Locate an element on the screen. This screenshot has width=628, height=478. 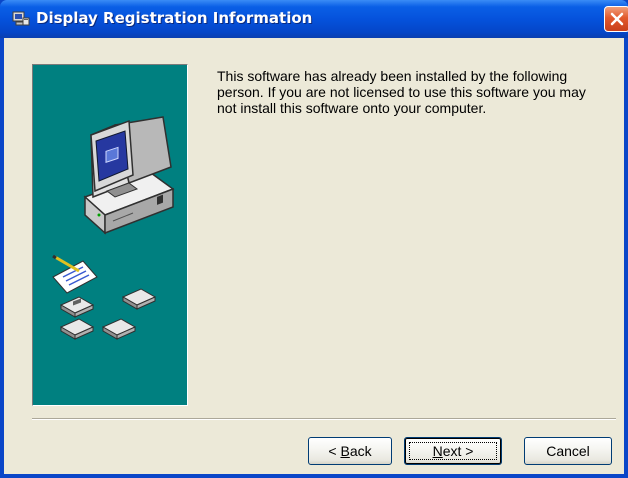
next-button-focus-ring is located at coordinates (453, 451).